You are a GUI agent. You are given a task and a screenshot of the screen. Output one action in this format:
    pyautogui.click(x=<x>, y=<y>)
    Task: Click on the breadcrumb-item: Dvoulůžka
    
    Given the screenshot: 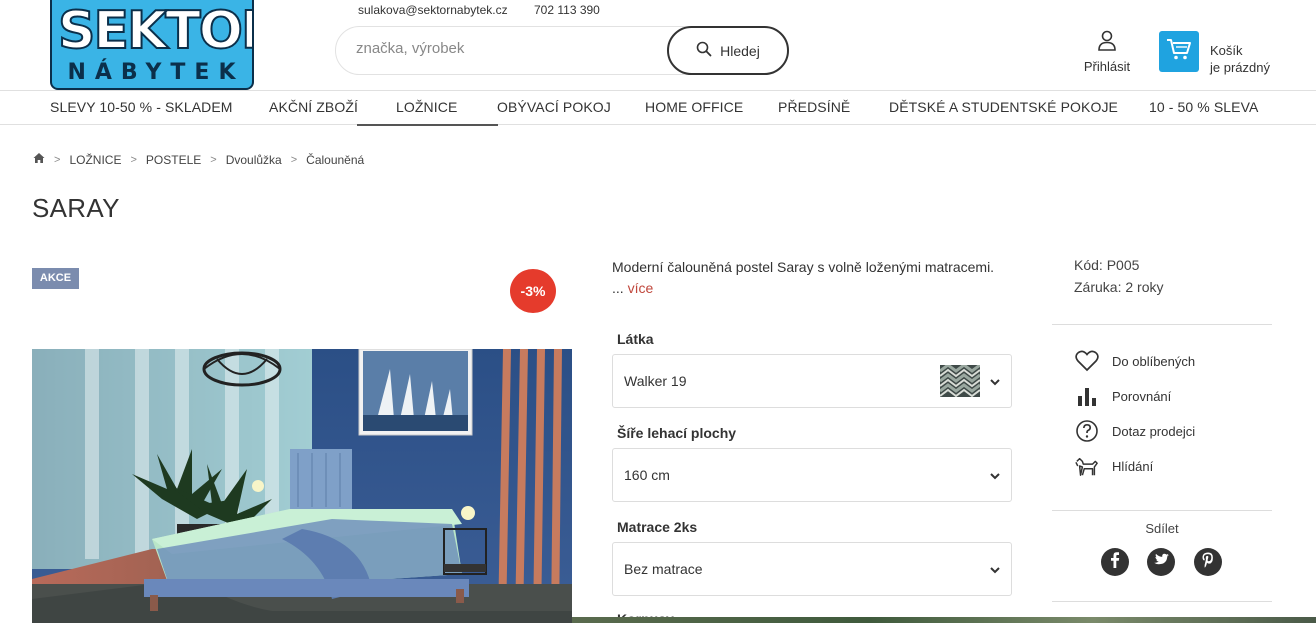 What is the action you would take?
    pyautogui.click(x=254, y=160)
    